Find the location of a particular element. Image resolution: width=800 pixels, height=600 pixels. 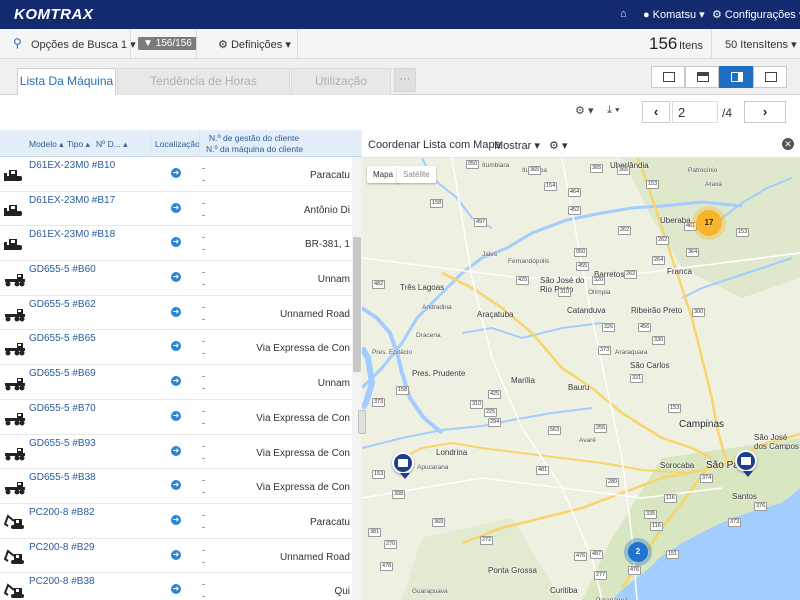

address-text: Unnam is located at coordinates (333, 384).